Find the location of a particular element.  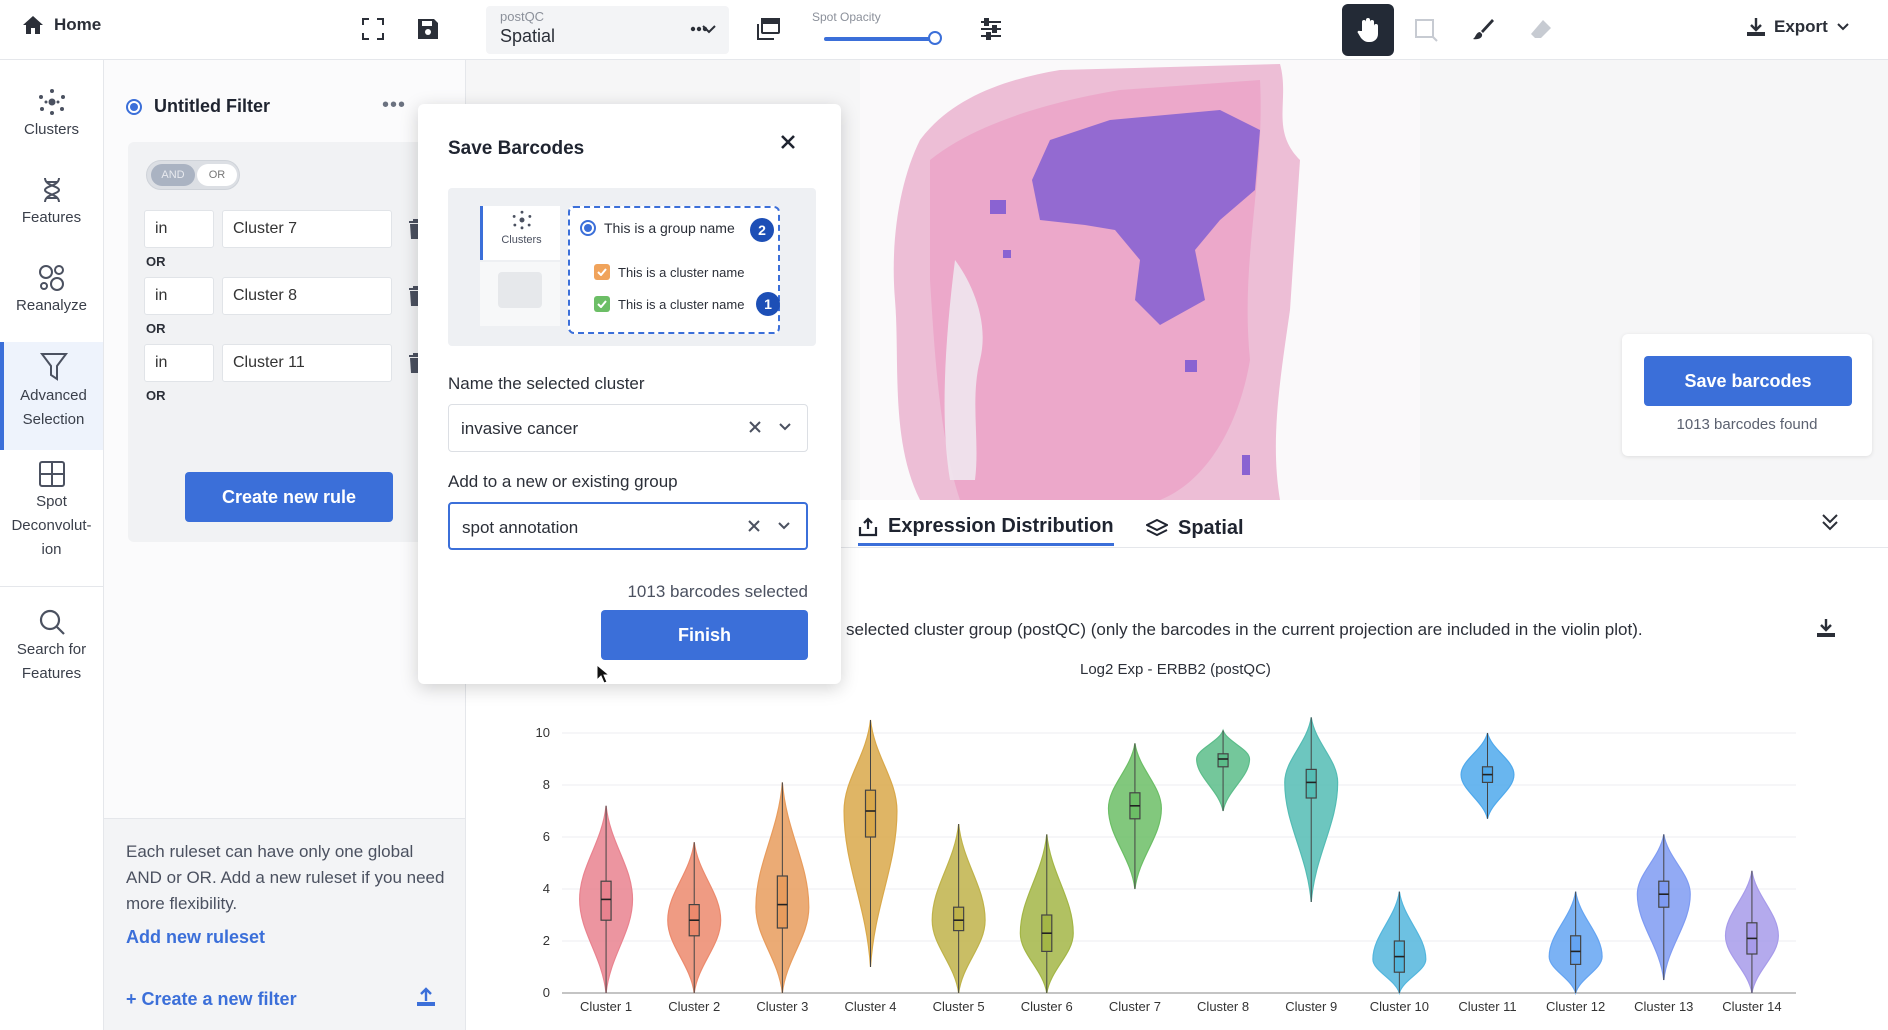

group-select: spot annotation is located at coordinates (628, 526).